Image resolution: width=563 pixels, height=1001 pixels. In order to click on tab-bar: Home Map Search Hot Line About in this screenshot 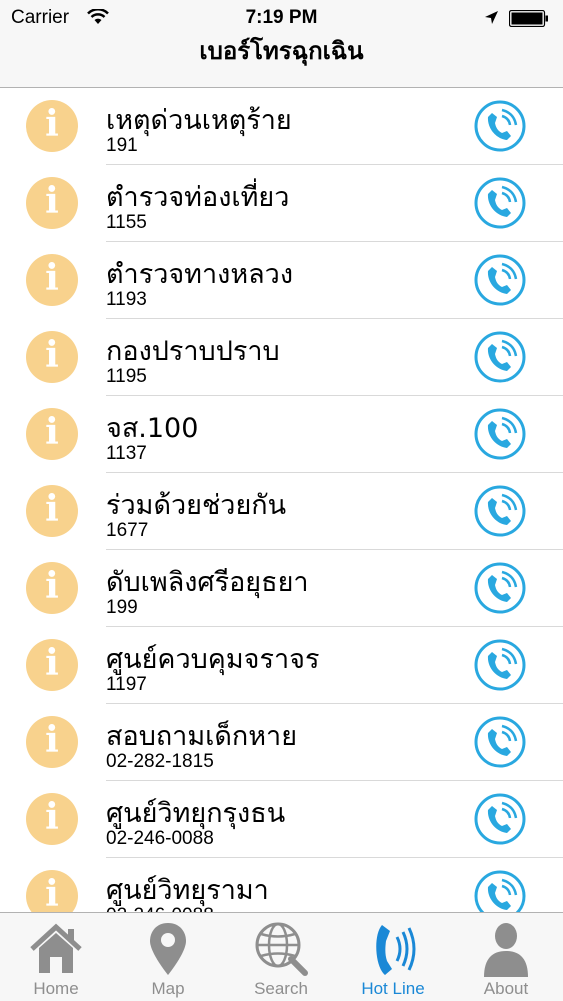, I will do `click(281, 956)`.